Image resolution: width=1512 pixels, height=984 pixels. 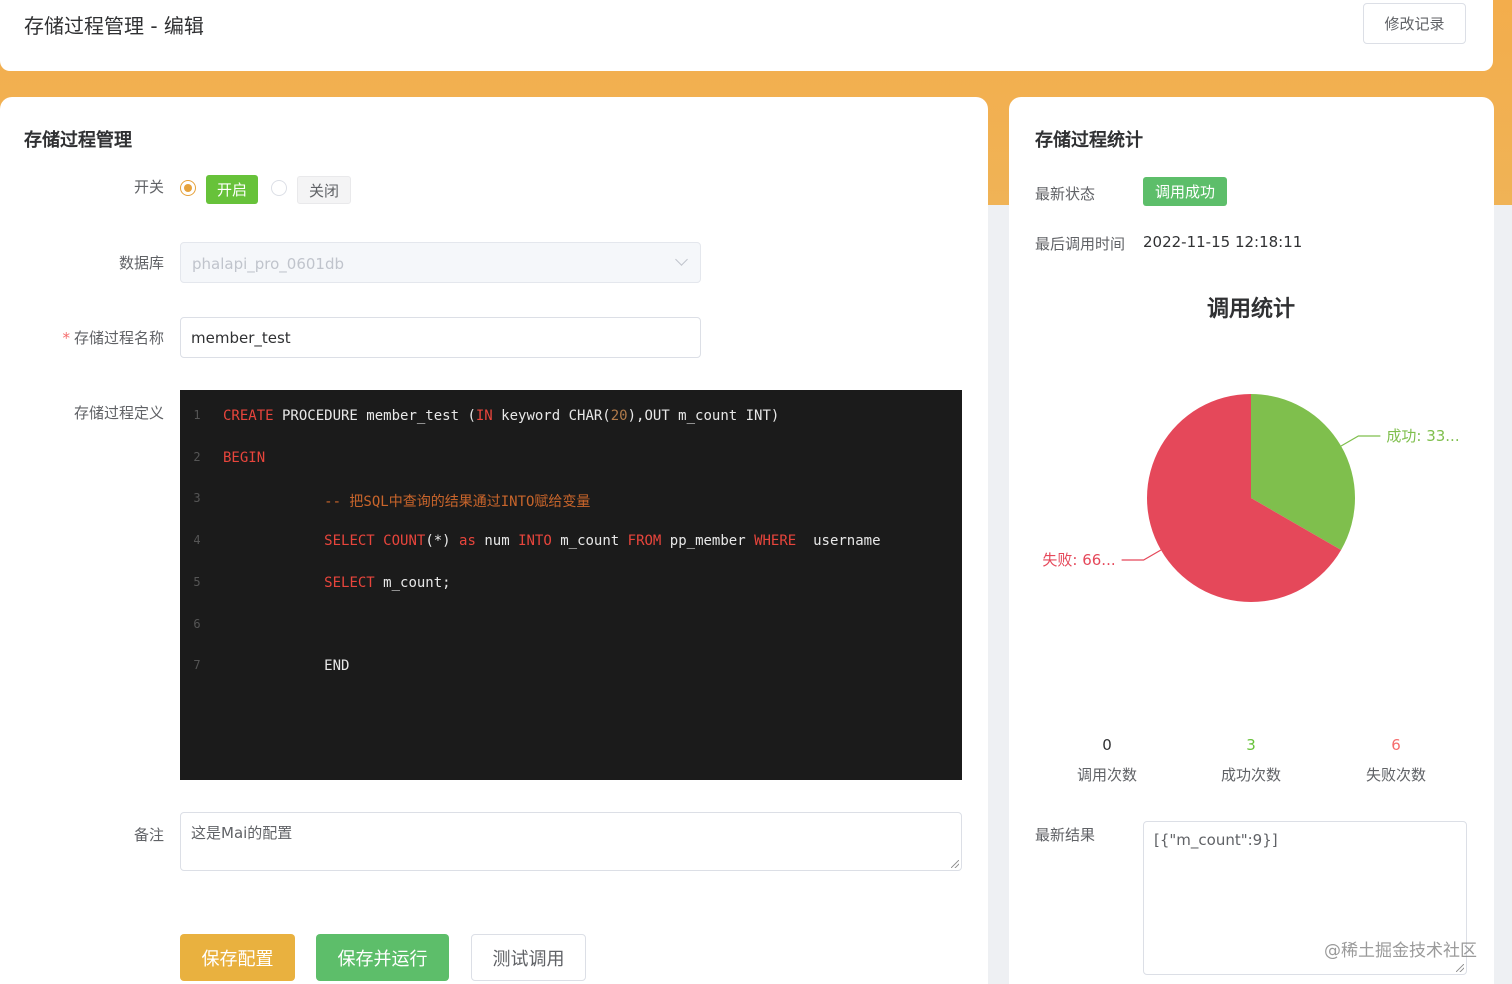 What do you see at coordinates (197, 581) in the screenshot?
I see `line-number: 5` at bounding box center [197, 581].